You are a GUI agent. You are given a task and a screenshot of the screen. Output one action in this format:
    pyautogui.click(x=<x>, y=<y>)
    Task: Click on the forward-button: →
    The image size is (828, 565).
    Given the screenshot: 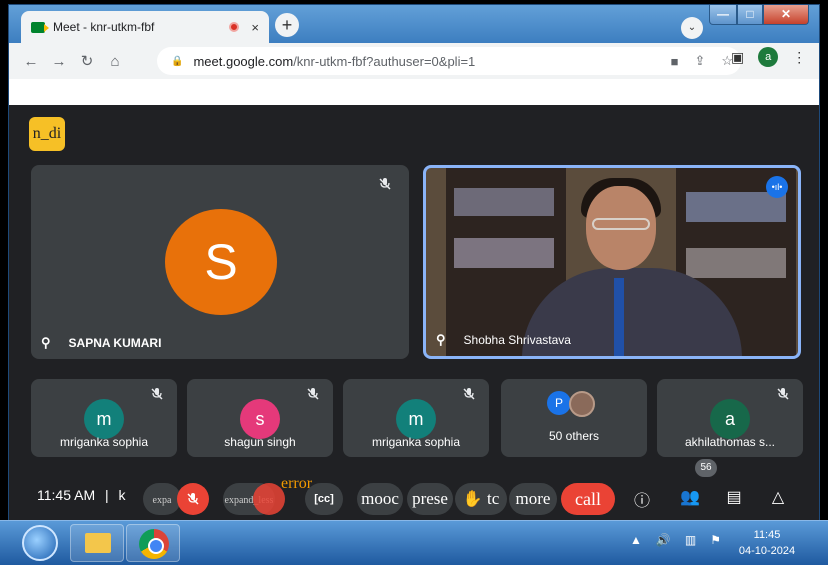 What is the action you would take?
    pyautogui.click(x=59, y=61)
    